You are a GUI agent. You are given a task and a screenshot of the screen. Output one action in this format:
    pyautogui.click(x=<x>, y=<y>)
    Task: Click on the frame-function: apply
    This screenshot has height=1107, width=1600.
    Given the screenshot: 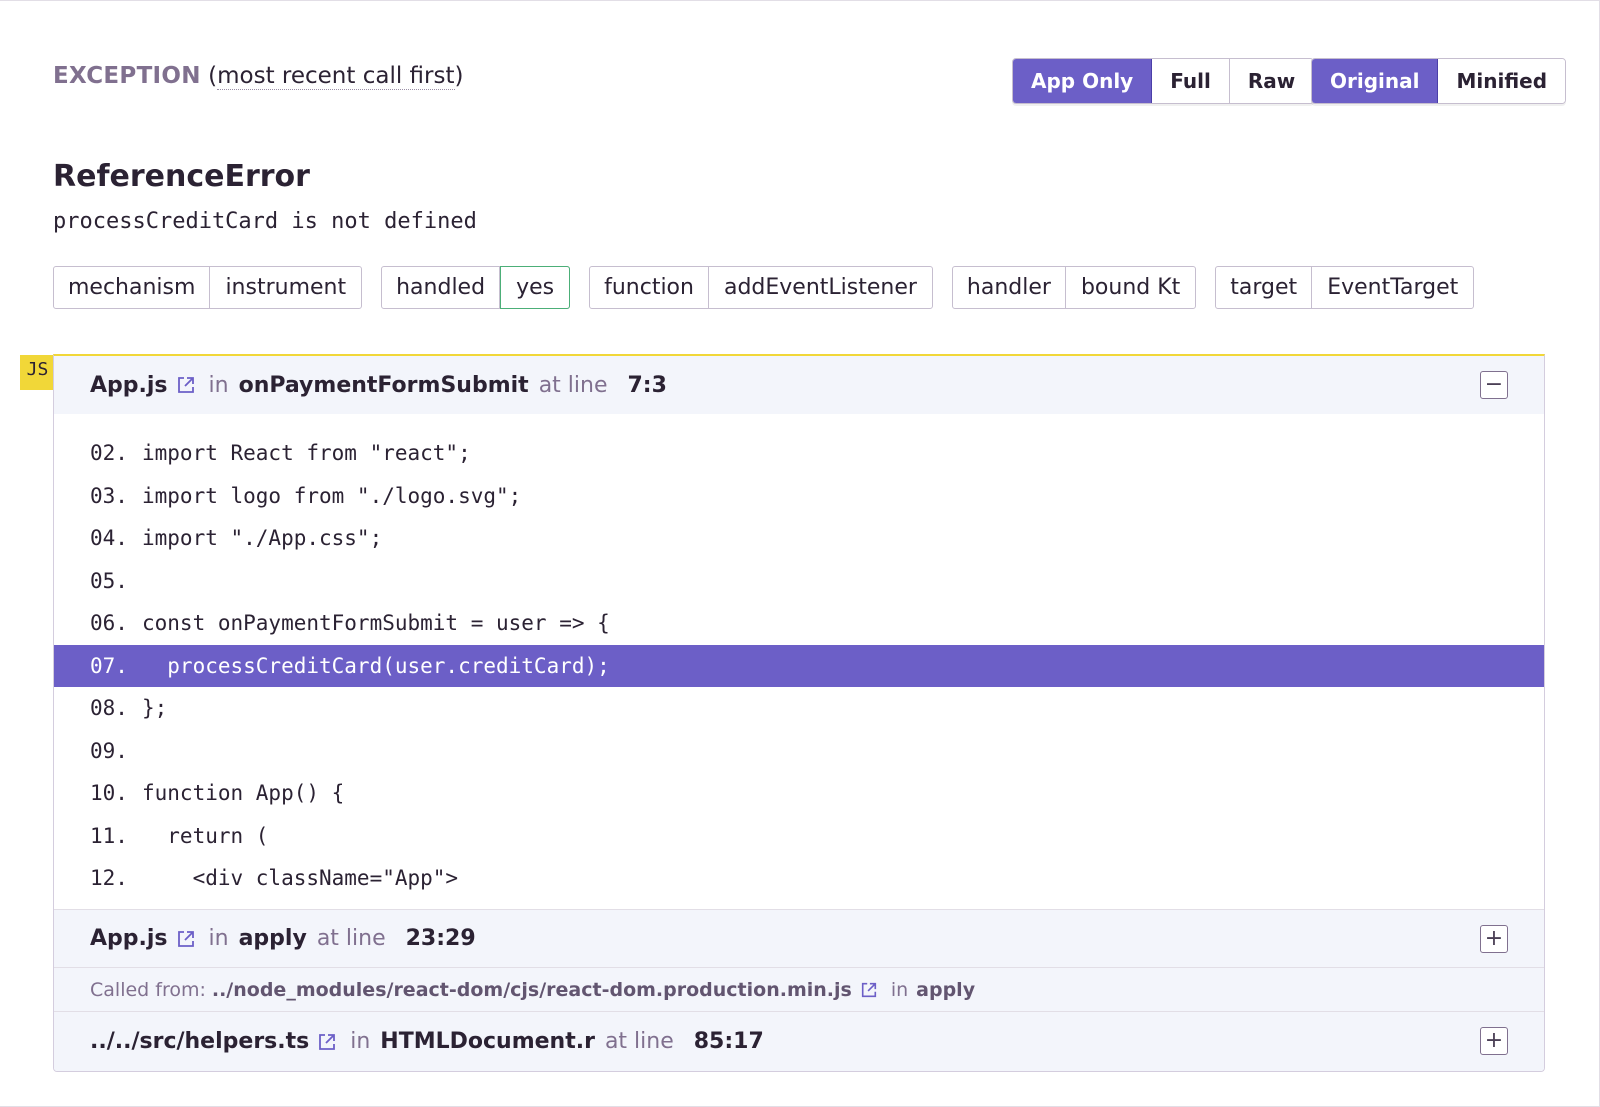 What is the action you would take?
    pyautogui.click(x=272, y=938)
    